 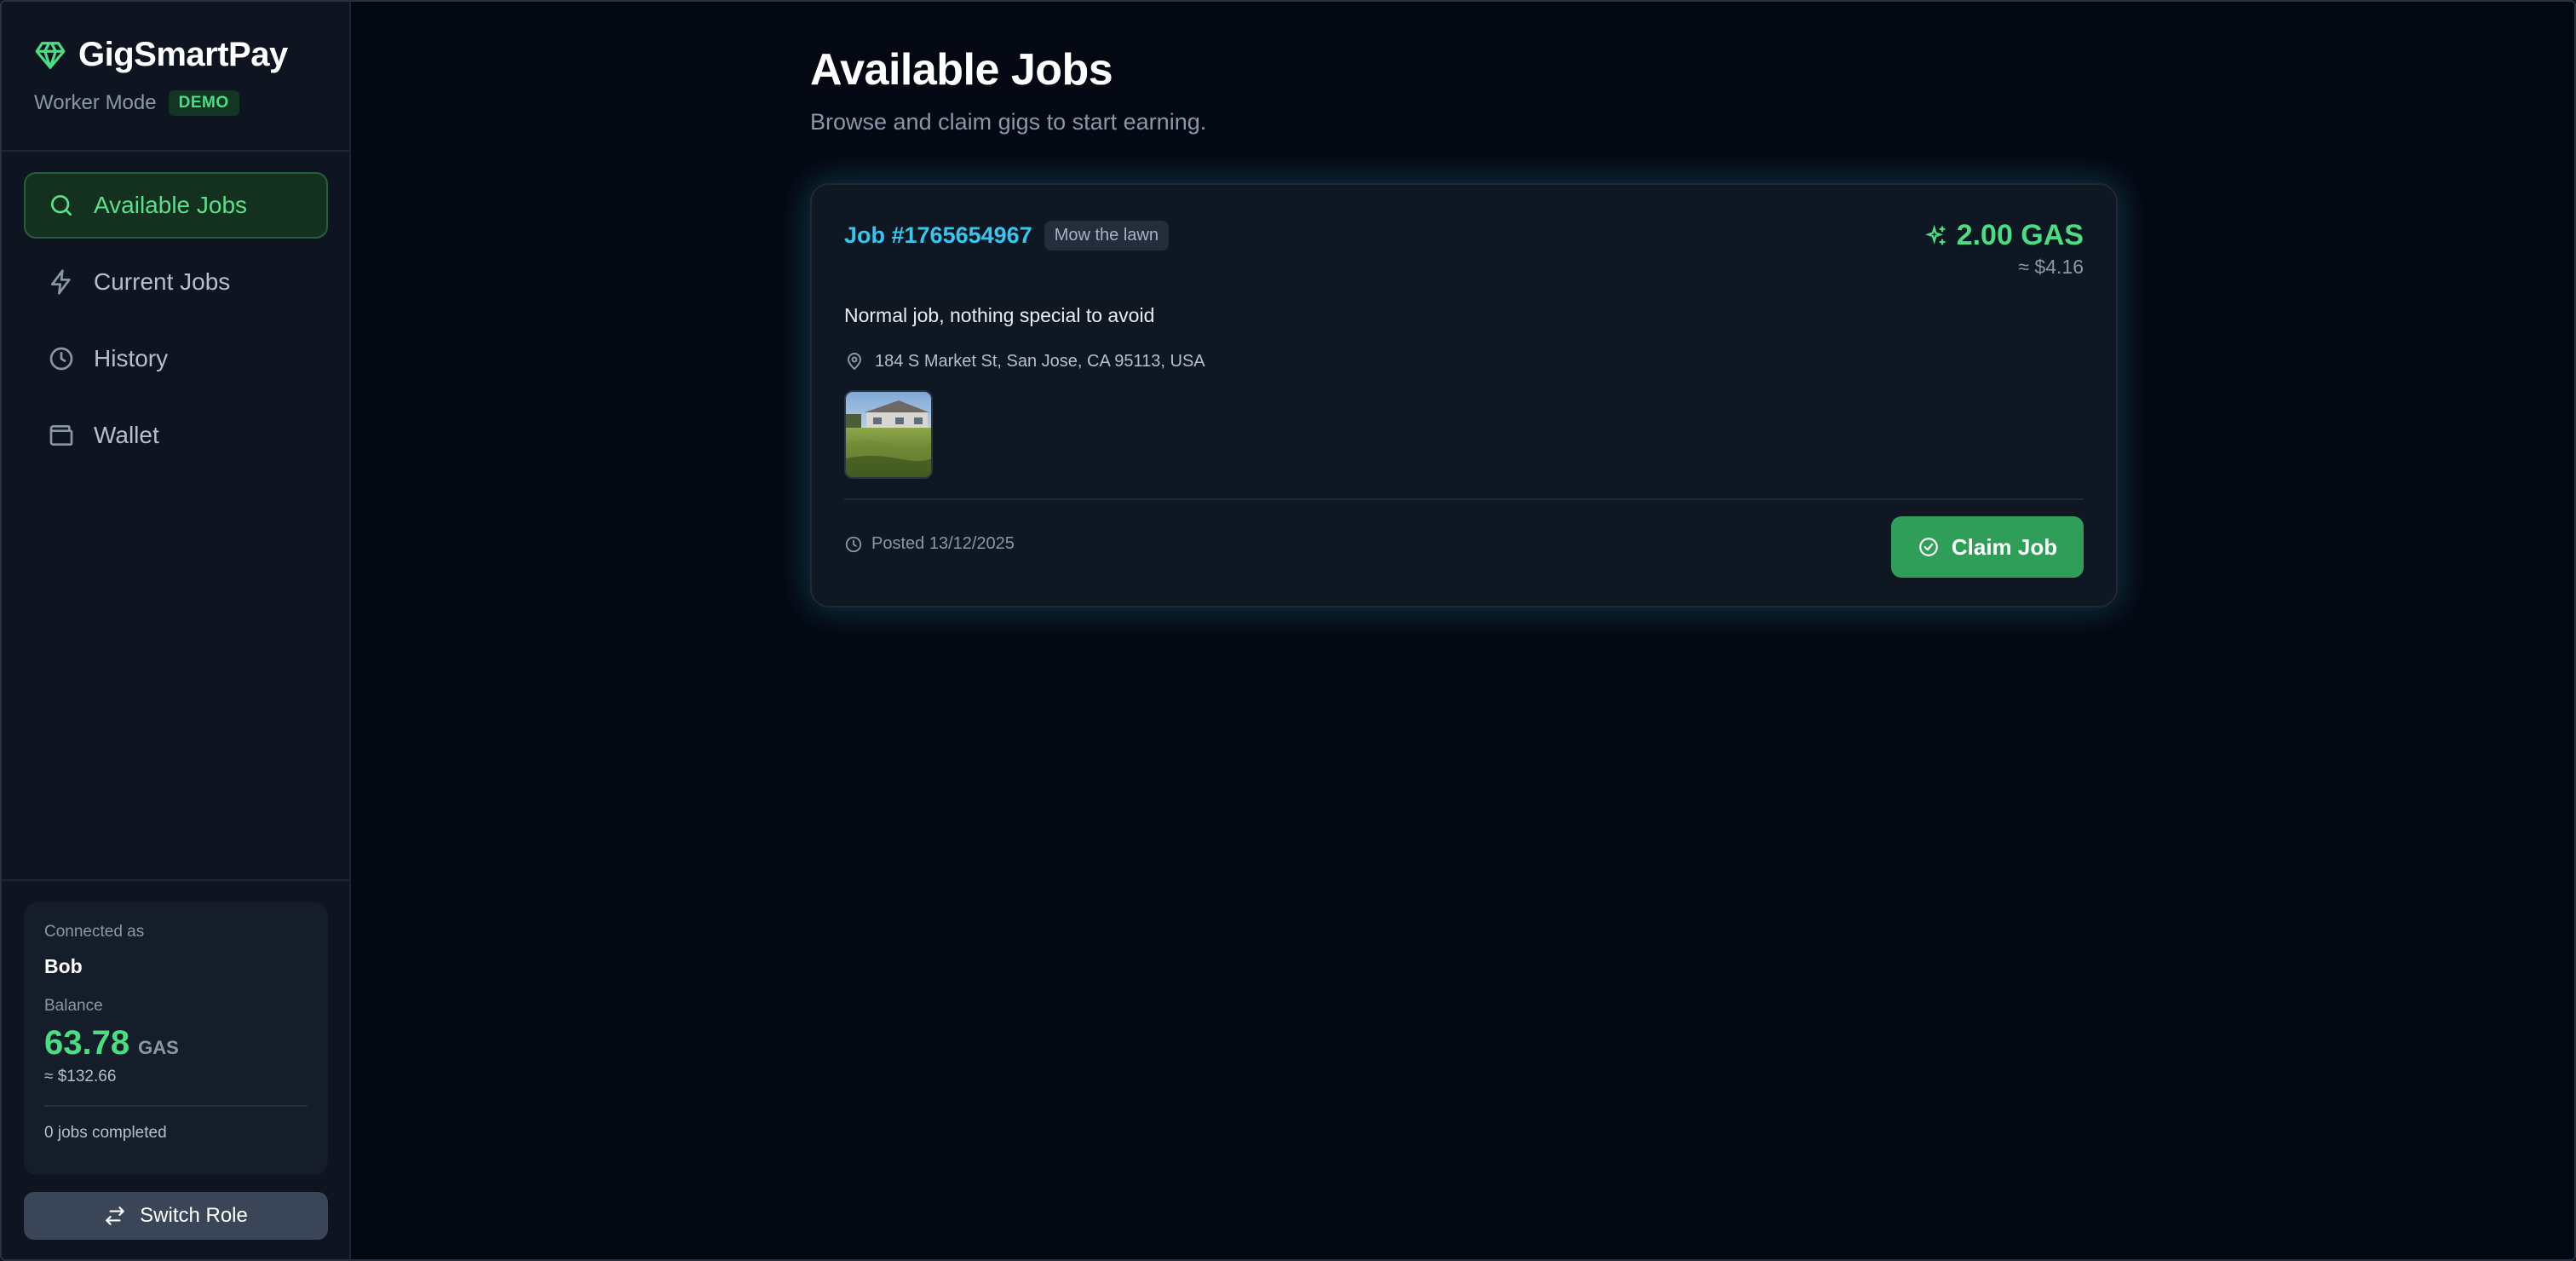 What do you see at coordinates (938, 235) in the screenshot?
I see `job-id: Job #1765654967` at bounding box center [938, 235].